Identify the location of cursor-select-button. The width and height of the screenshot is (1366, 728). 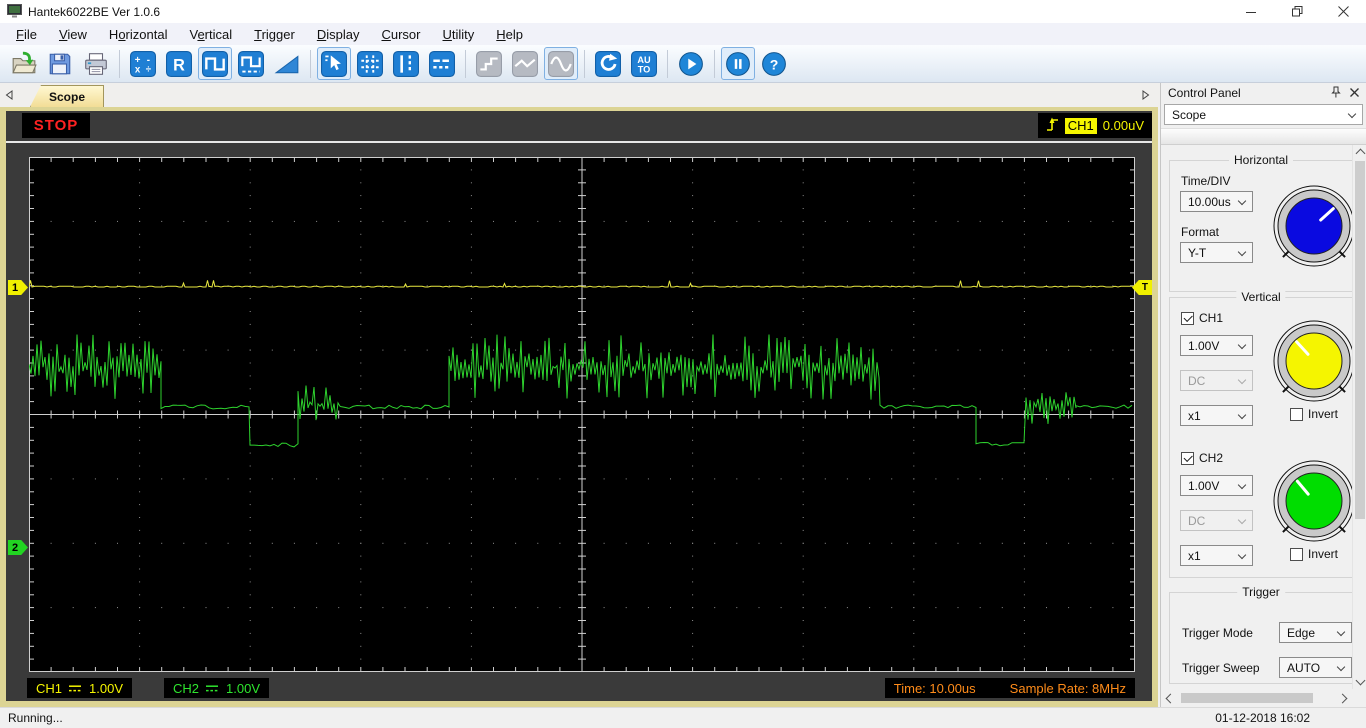
(334, 63).